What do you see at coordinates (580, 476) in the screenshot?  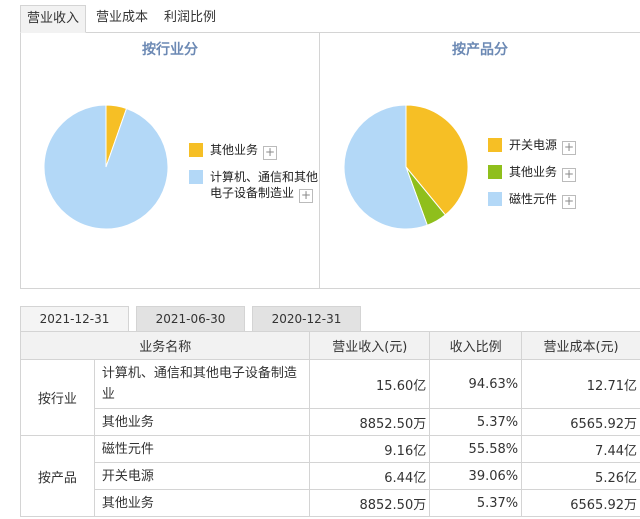 I see `row-cost: 5.26亿` at bounding box center [580, 476].